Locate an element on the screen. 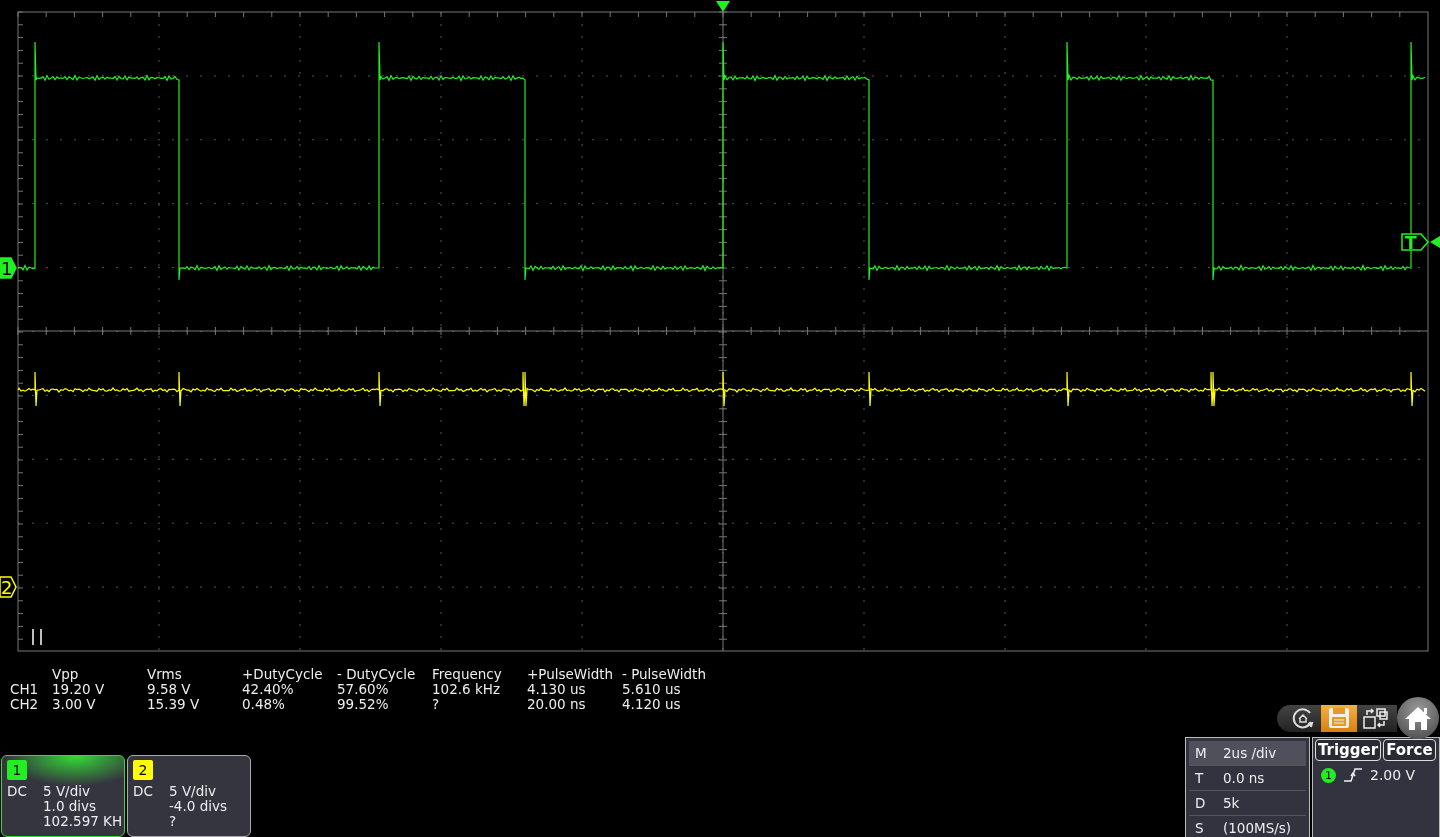 The image size is (1440, 837). timebase-row: S (100MS/s) is located at coordinates (1247, 826).